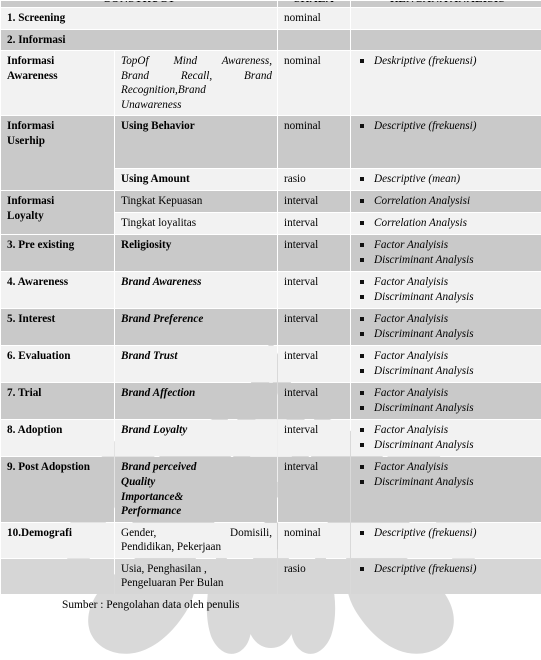  What do you see at coordinates (446, 40) in the screenshot?
I see `analysis-cell` at bounding box center [446, 40].